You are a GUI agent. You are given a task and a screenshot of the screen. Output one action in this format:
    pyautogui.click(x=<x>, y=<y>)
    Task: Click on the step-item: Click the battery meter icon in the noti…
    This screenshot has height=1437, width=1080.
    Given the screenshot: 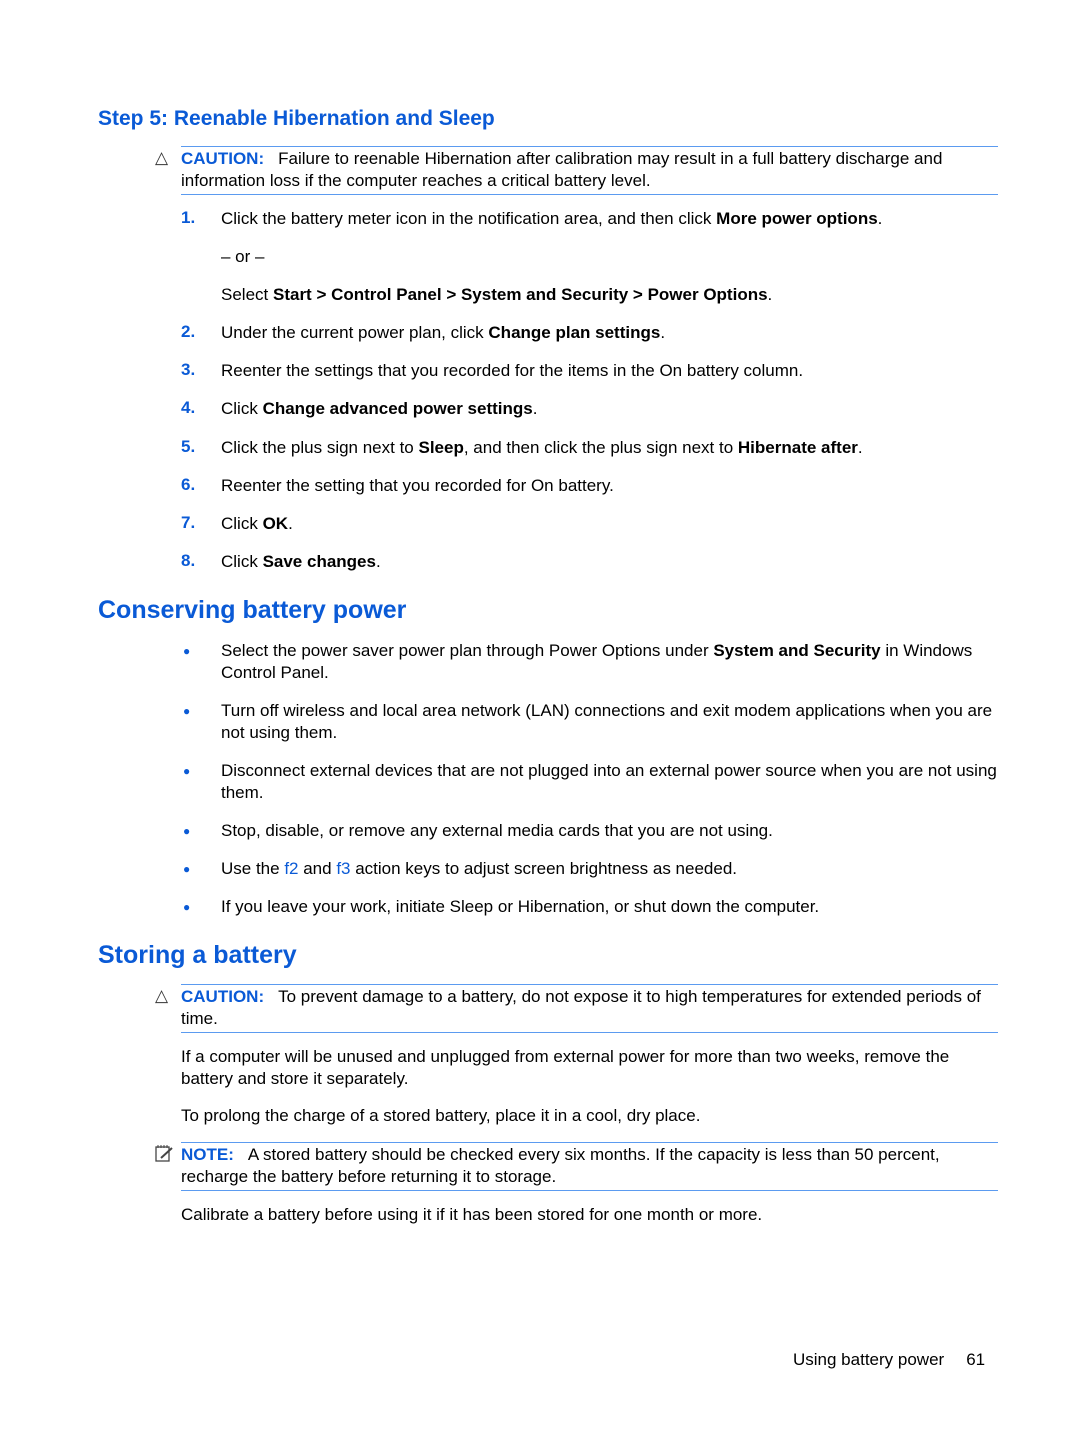 What is the action you would take?
    pyautogui.click(x=611, y=219)
    